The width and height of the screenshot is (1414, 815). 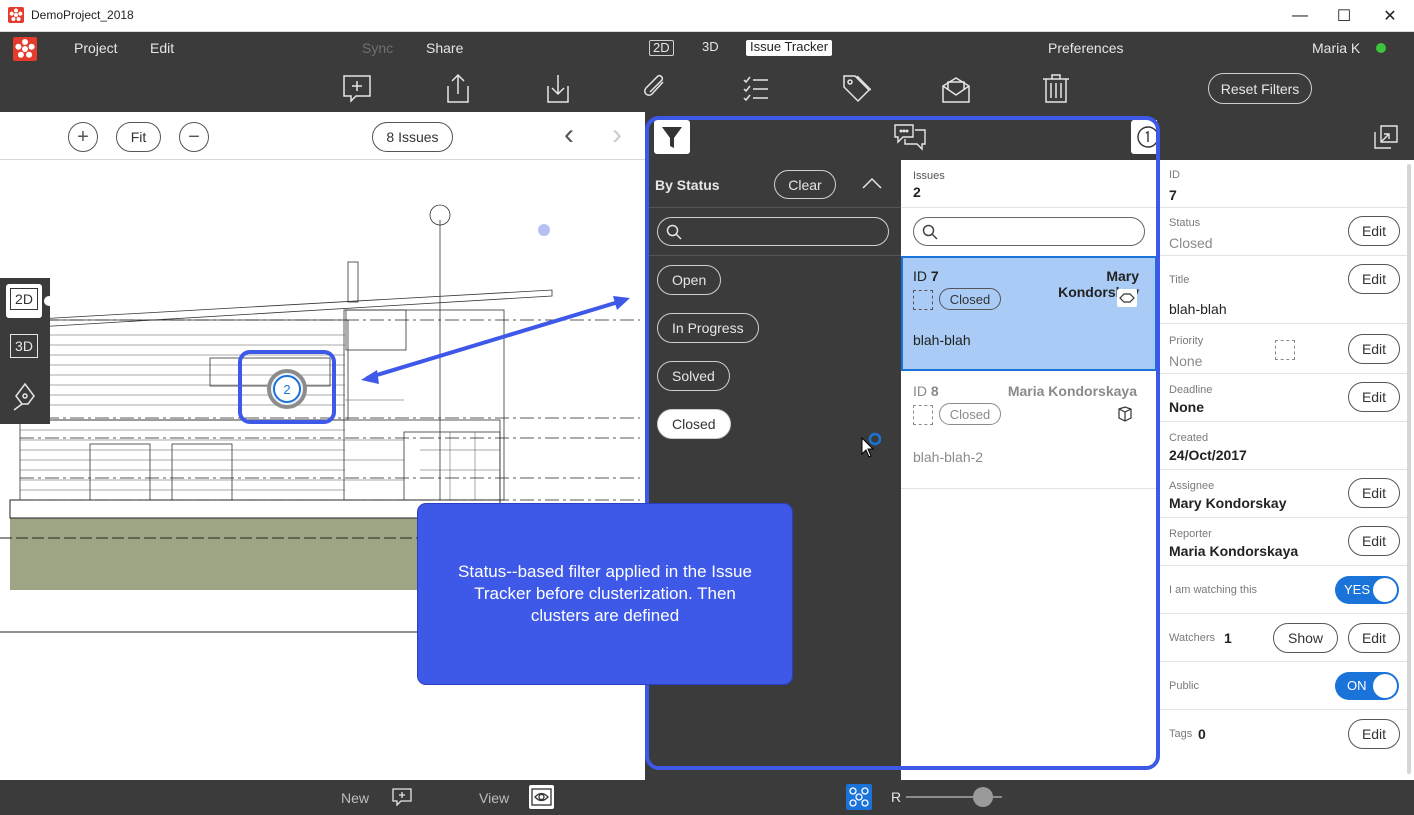 I want to click on public-toggle: ON, so click(x=1367, y=686).